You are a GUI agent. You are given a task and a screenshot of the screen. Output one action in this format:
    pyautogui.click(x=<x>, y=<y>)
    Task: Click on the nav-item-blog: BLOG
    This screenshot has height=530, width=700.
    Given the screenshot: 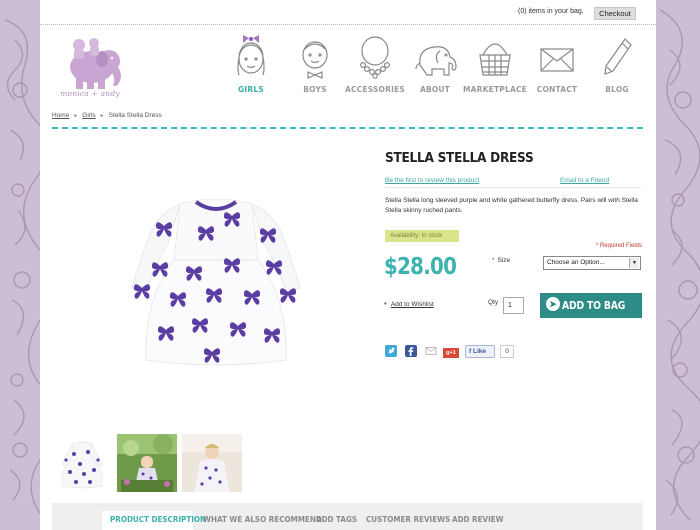 What is the action you would take?
    pyautogui.click(x=617, y=64)
    